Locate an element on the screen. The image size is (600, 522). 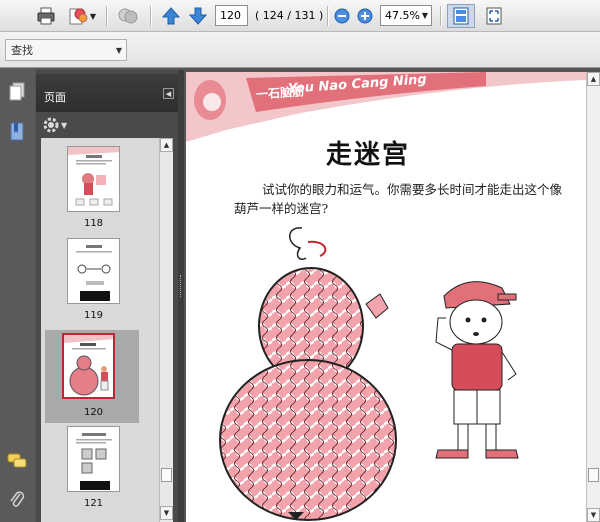
printer-icon is located at coordinates (46, 16).